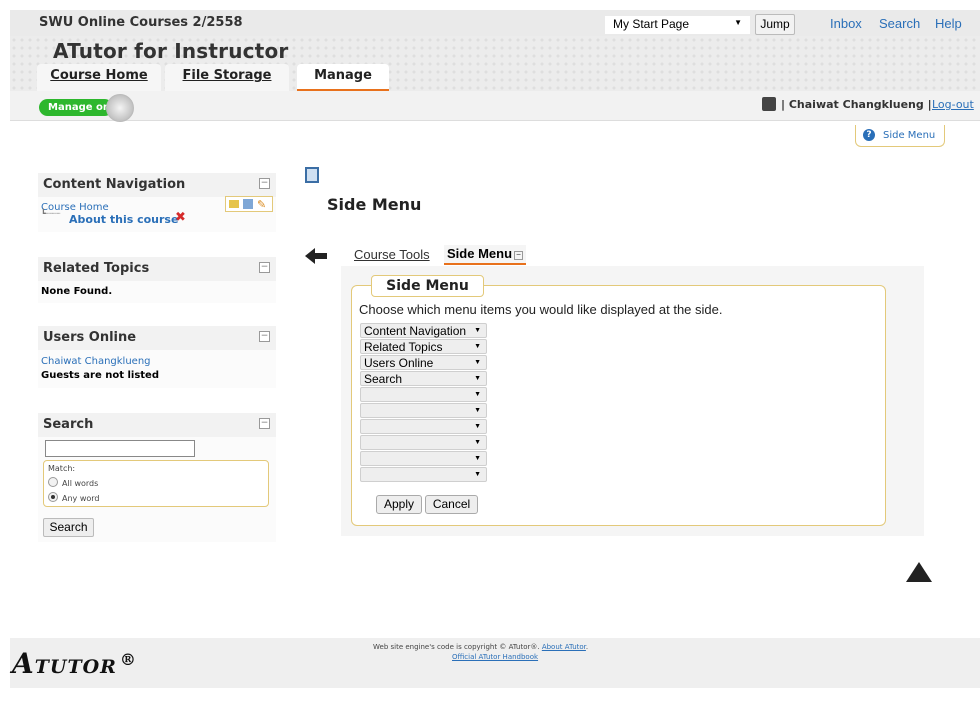  What do you see at coordinates (423, 346) in the screenshot?
I see `side-menu-select-2: Related Topics ▼` at bounding box center [423, 346].